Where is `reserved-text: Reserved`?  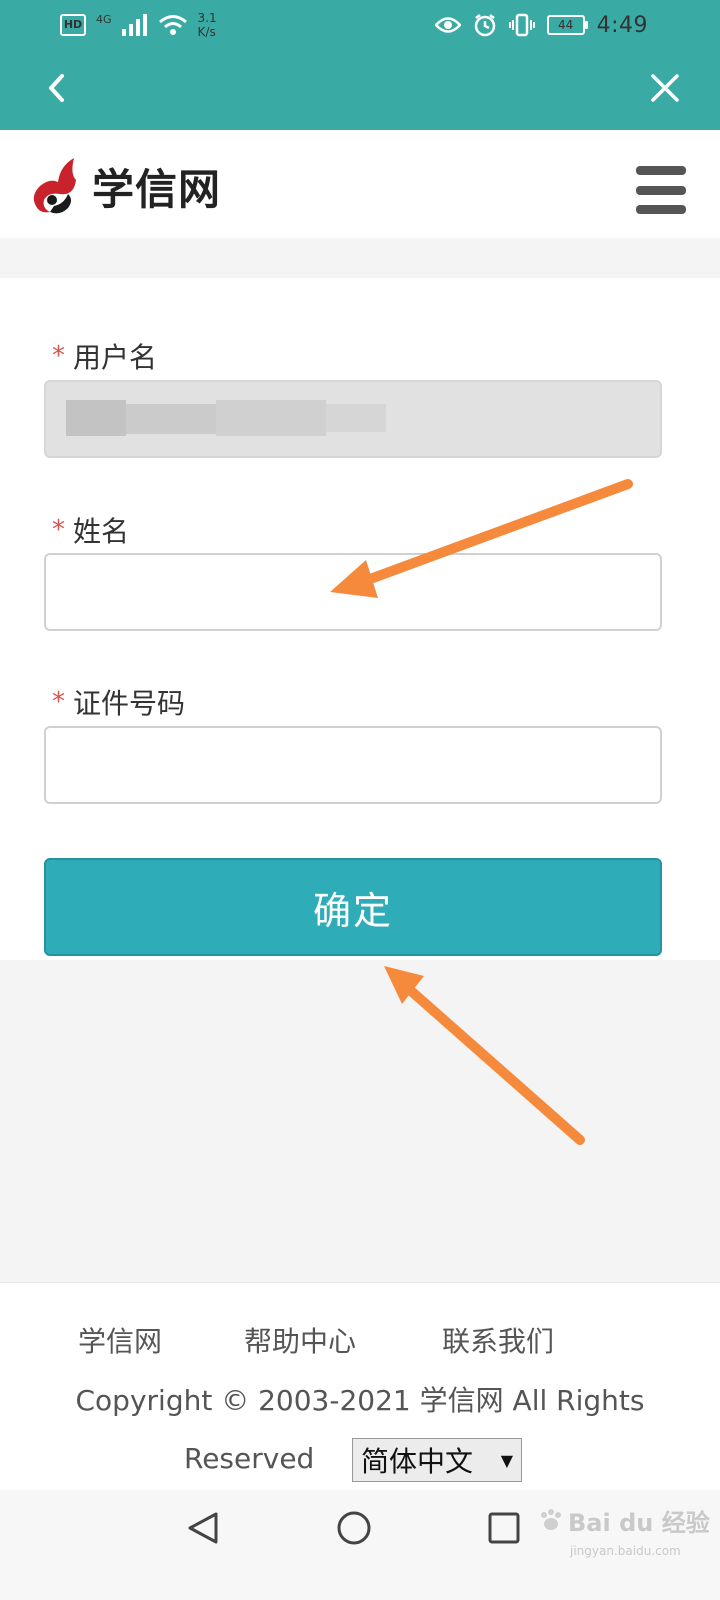
reserved-text: Reserved is located at coordinates (249, 1458).